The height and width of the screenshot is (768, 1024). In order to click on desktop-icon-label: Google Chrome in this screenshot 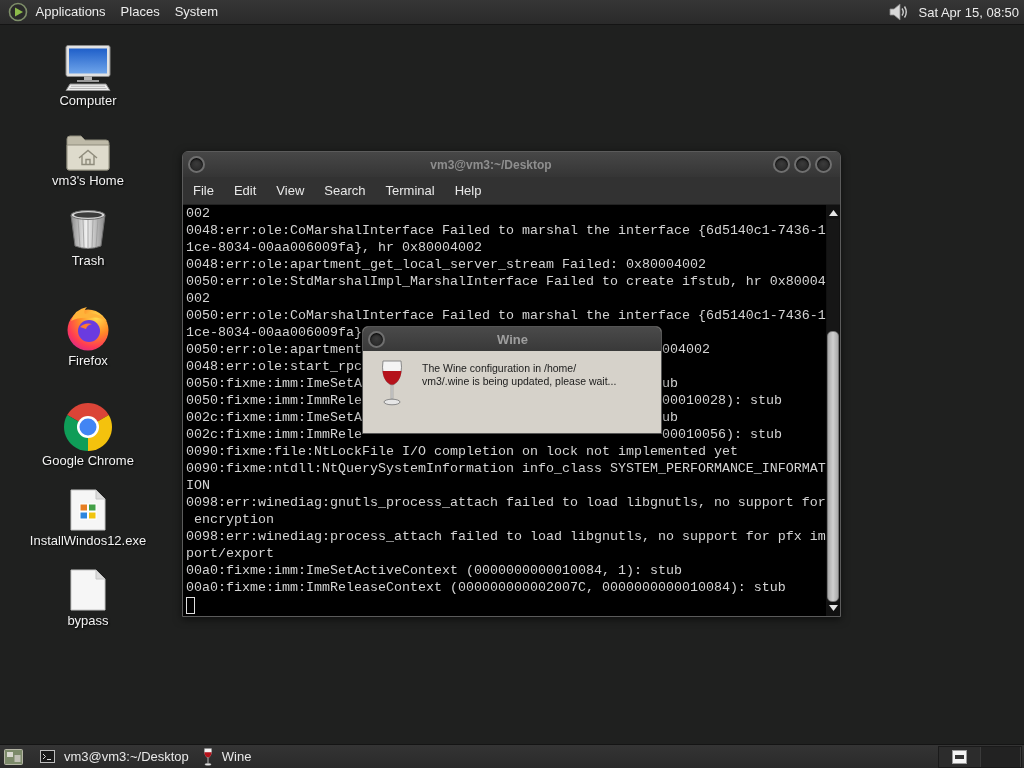, I will do `click(88, 461)`.